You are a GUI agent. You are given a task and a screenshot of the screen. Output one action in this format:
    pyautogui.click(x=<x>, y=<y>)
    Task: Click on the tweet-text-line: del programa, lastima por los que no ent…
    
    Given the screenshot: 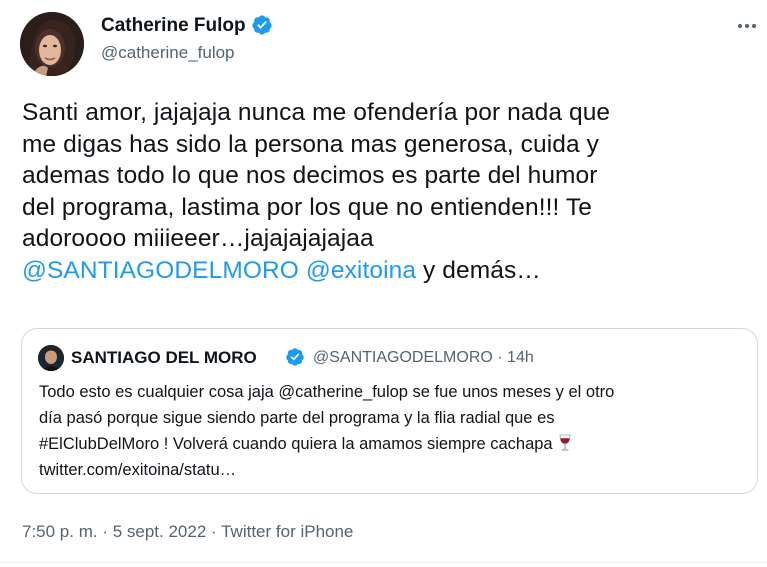 What is the action you would take?
    pyautogui.click(x=307, y=207)
    